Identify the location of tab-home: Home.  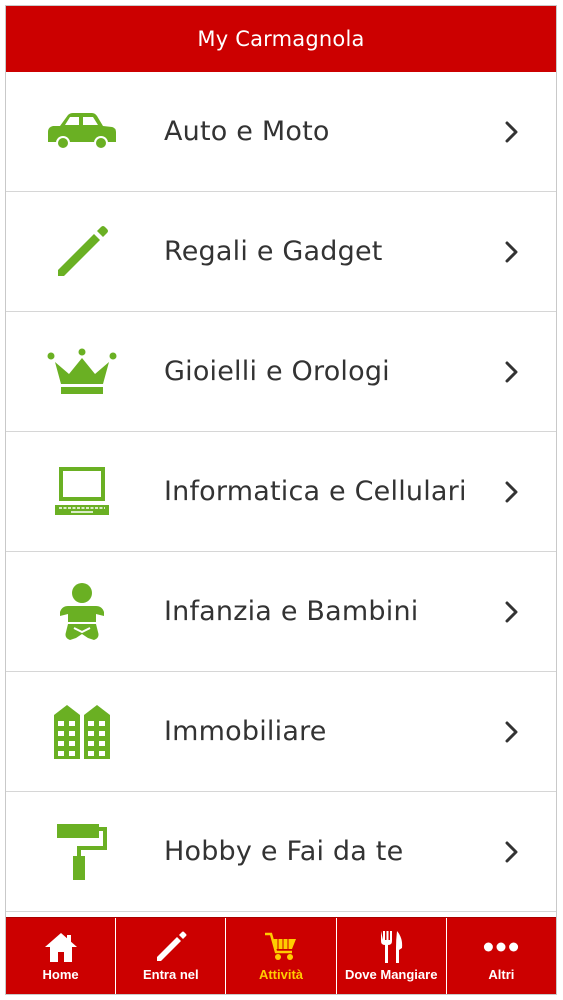
(61, 956).